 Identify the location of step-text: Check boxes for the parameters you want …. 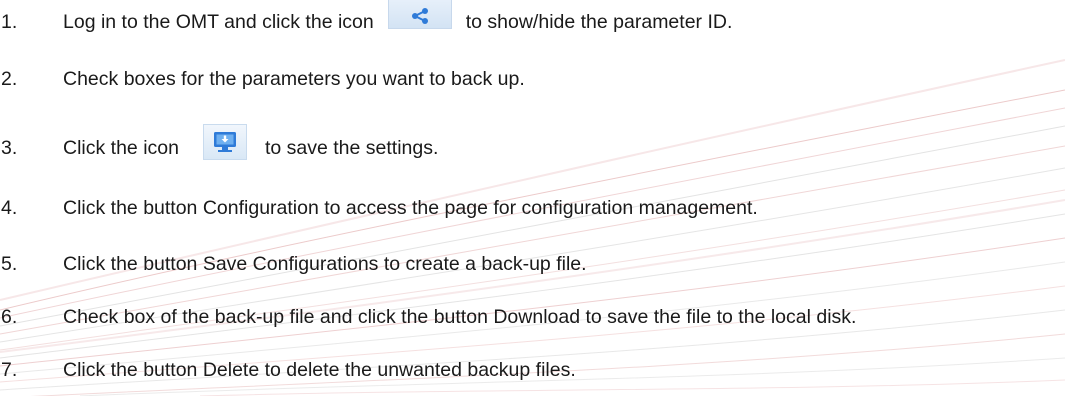
(294, 78).